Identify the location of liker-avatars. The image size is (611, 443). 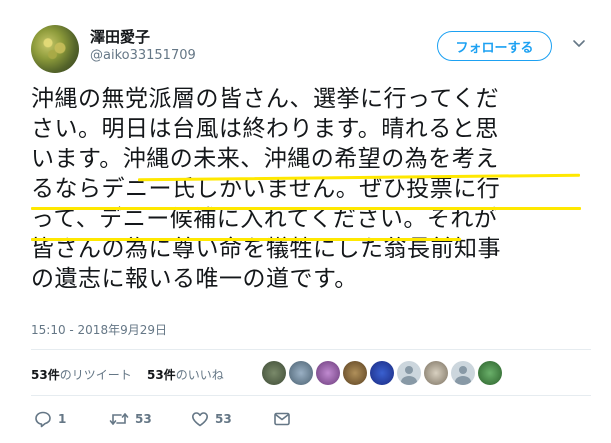
(382, 373).